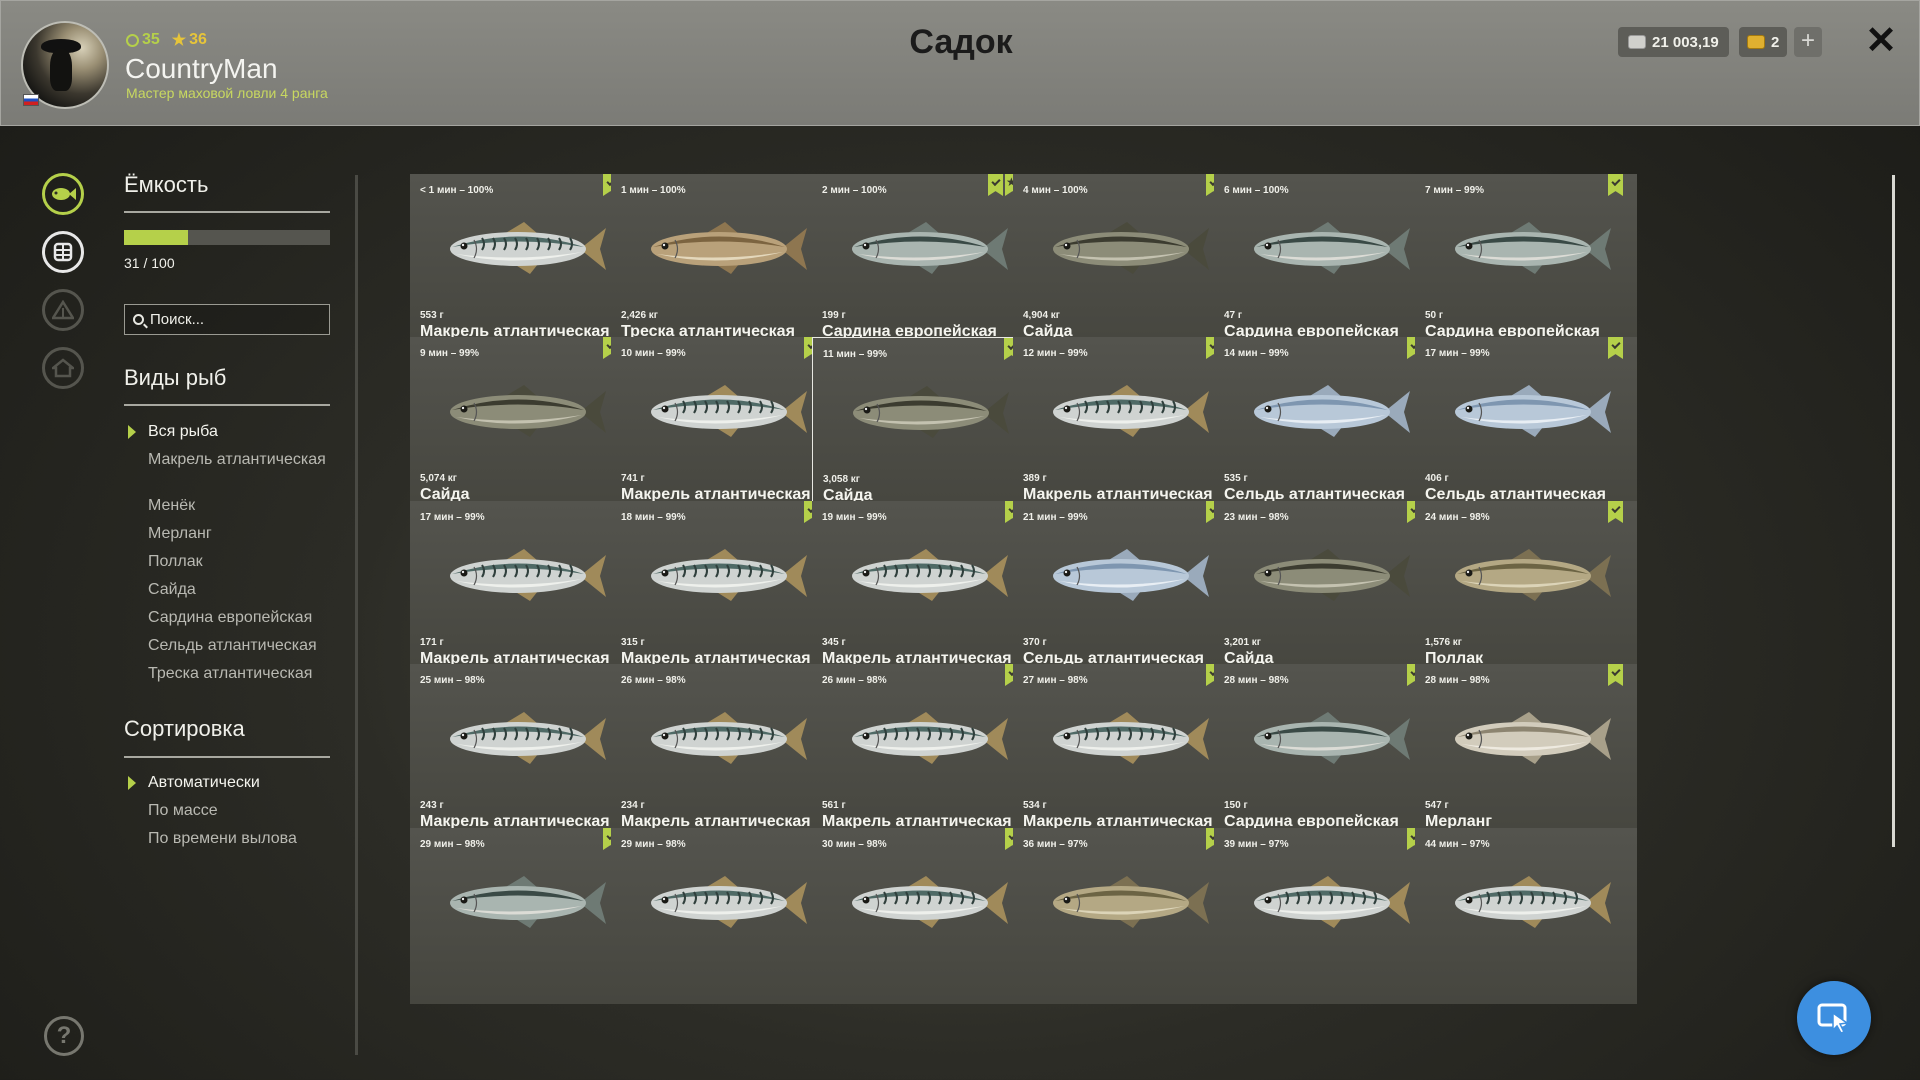 This screenshot has height=1080, width=1920. I want to click on catch-time-freshness: 19 мин – 99%, so click(854, 517).